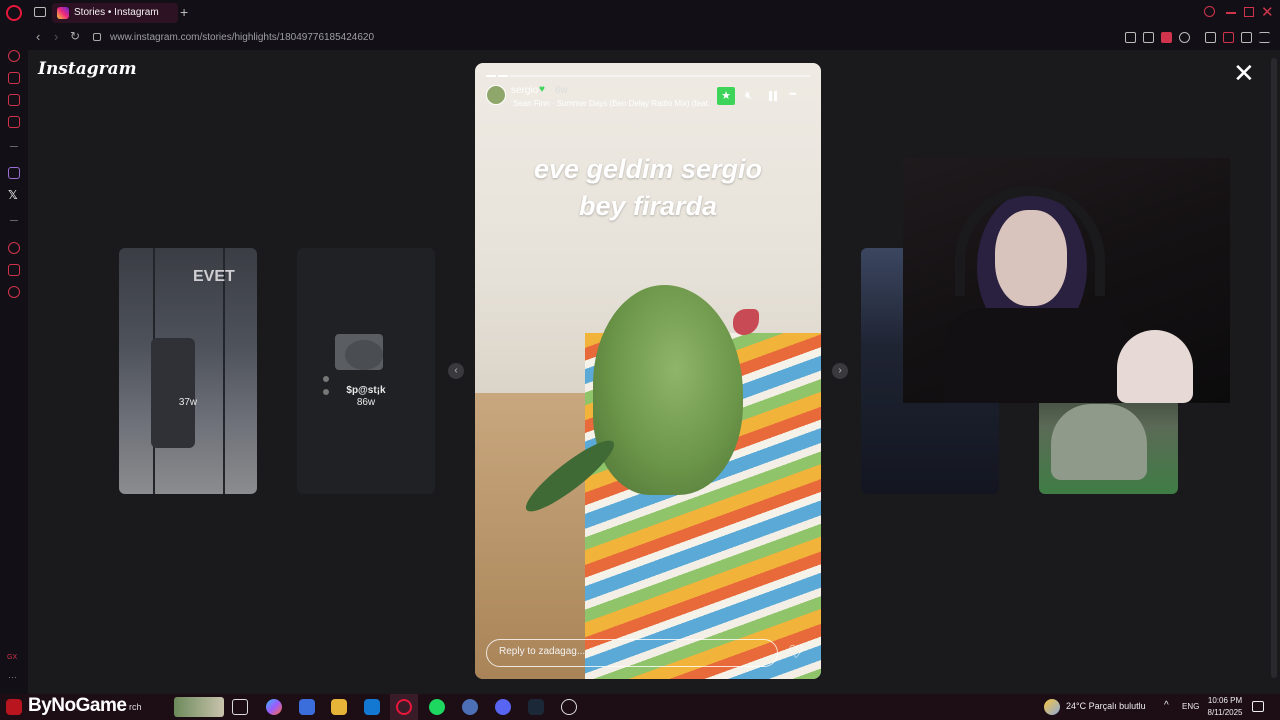 The image size is (1280, 720). Describe the element at coordinates (1246, 37) in the screenshot. I see `download-icon` at that location.